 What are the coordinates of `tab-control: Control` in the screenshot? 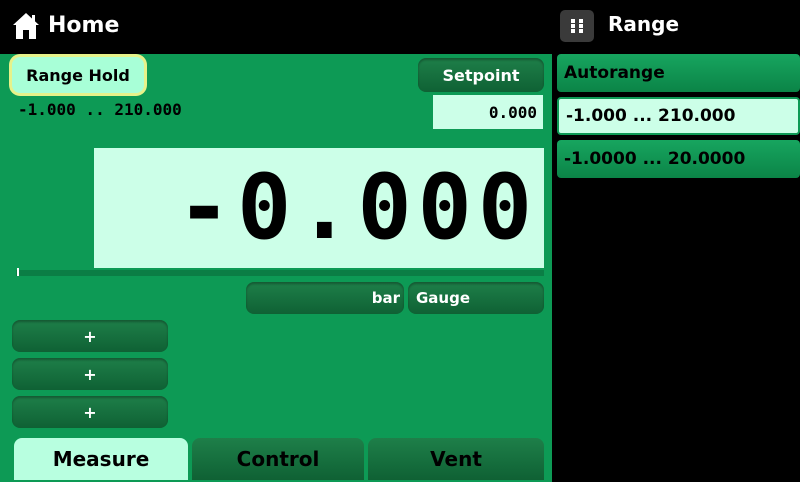 It's located at (278, 459).